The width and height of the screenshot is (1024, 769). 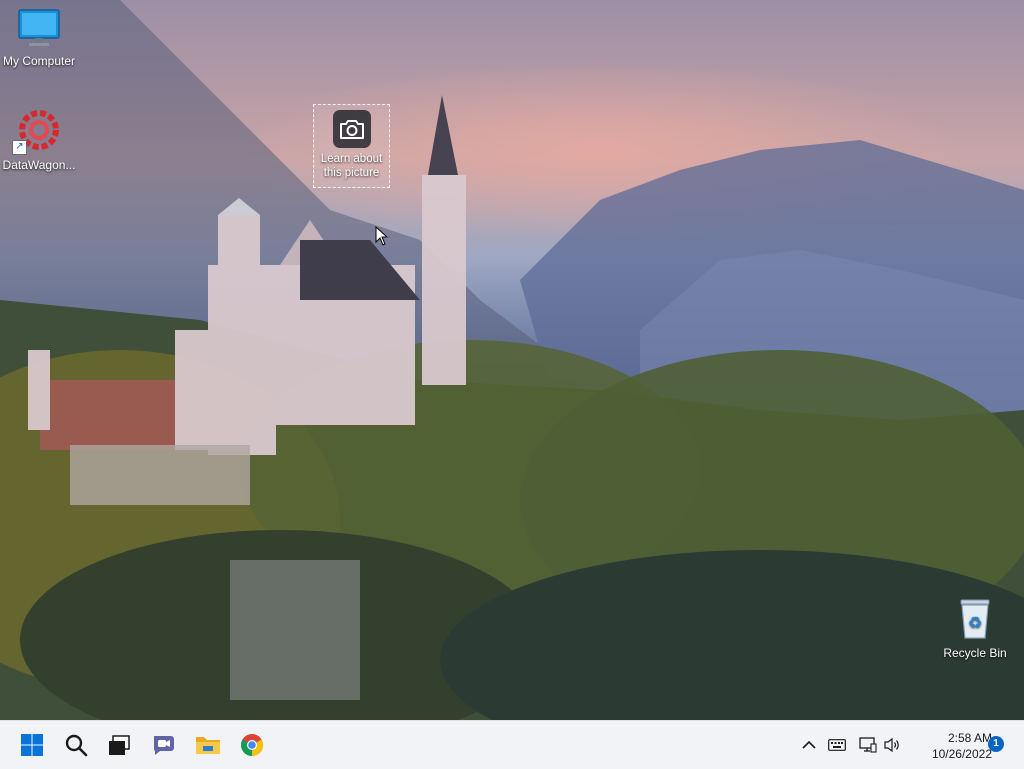 I want to click on chrome-button, so click(x=252, y=745).